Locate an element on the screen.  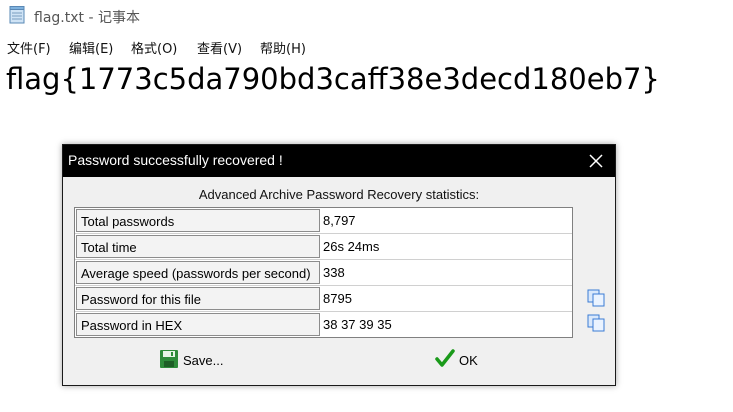
menu-file: 文件(F) is located at coordinates (29, 47).